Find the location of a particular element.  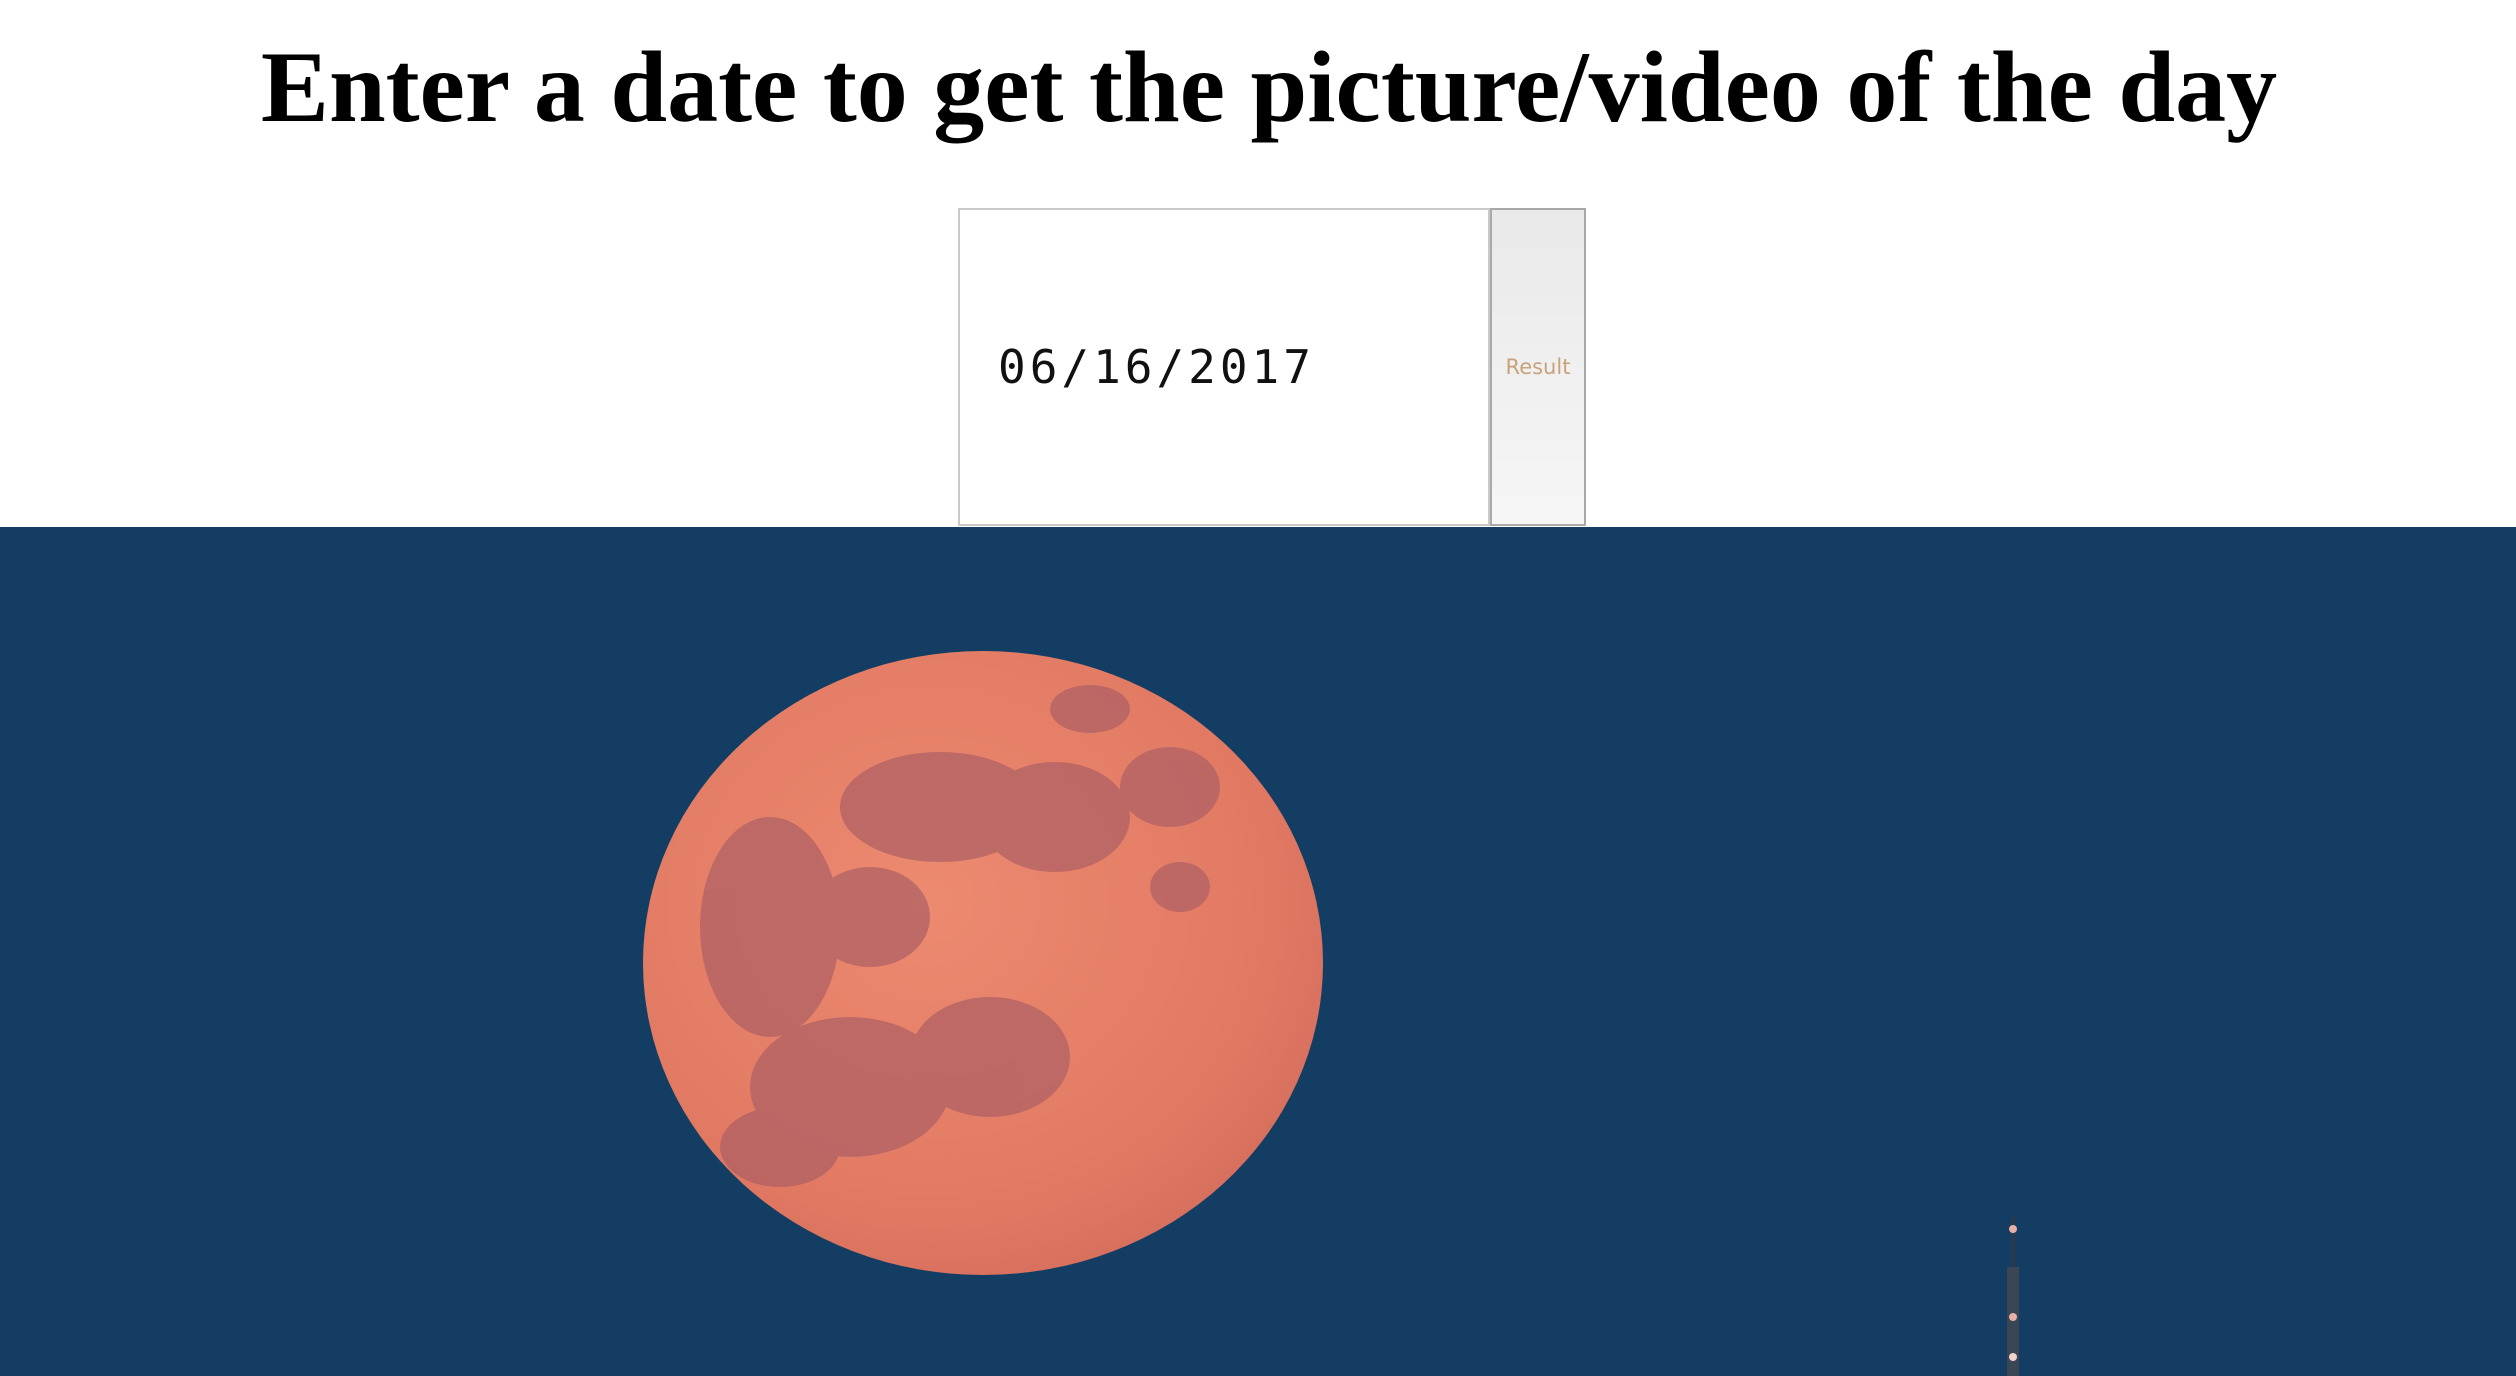

date-form: Result is located at coordinates (1272, 367).